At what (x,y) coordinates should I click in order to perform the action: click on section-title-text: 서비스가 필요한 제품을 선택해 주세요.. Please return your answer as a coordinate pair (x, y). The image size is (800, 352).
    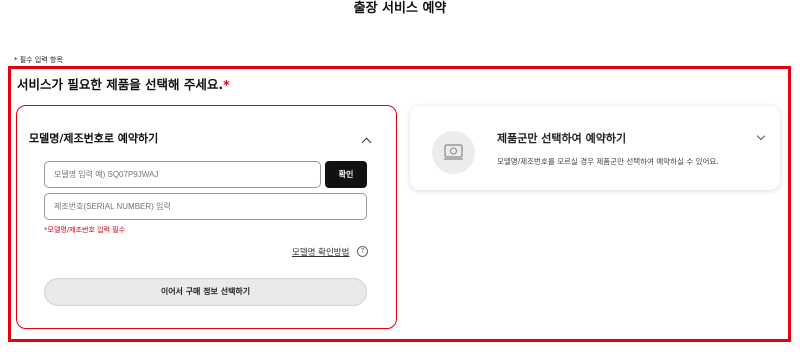
    Looking at the image, I should click on (120, 84).